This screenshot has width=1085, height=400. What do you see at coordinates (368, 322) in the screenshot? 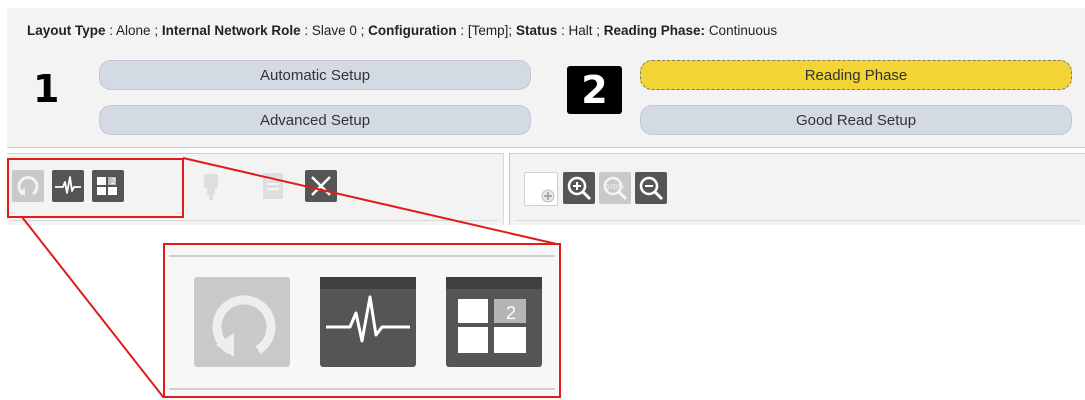
I see `waveform-icon` at bounding box center [368, 322].